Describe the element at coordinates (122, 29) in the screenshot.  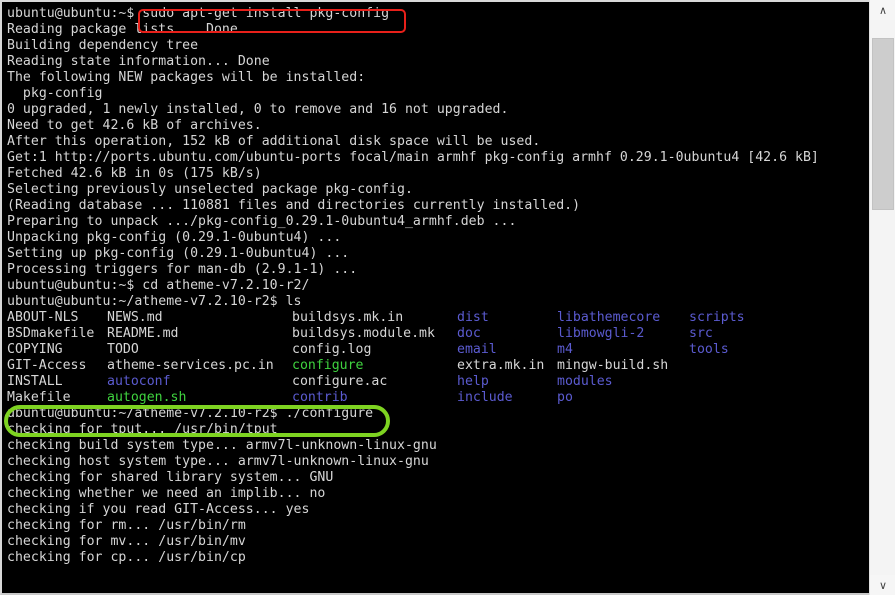
I see `terminal-line: Reading package lists... Done` at that location.